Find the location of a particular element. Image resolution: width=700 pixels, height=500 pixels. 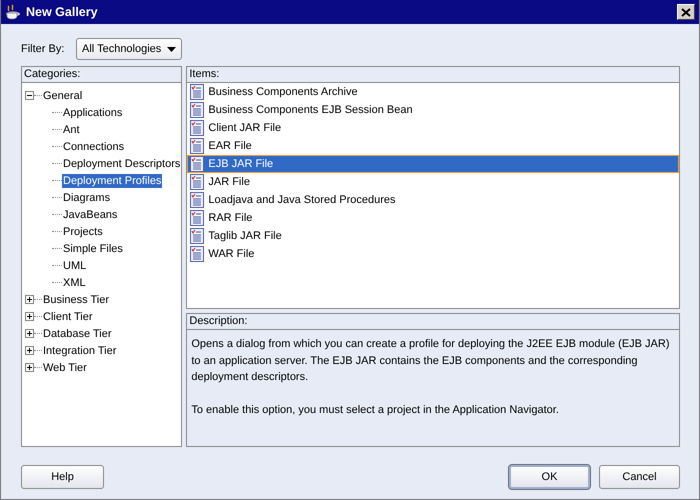

tree-item: Client Tier is located at coordinates (68, 317).